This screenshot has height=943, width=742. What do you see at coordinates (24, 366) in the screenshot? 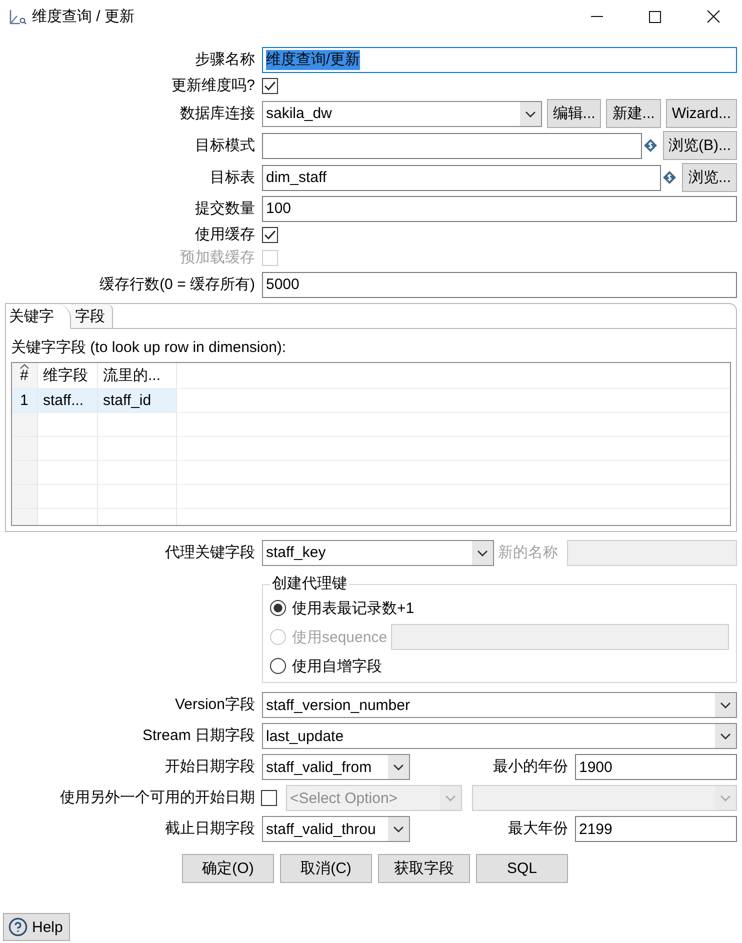
I see `sort-caret-icon` at bounding box center [24, 366].